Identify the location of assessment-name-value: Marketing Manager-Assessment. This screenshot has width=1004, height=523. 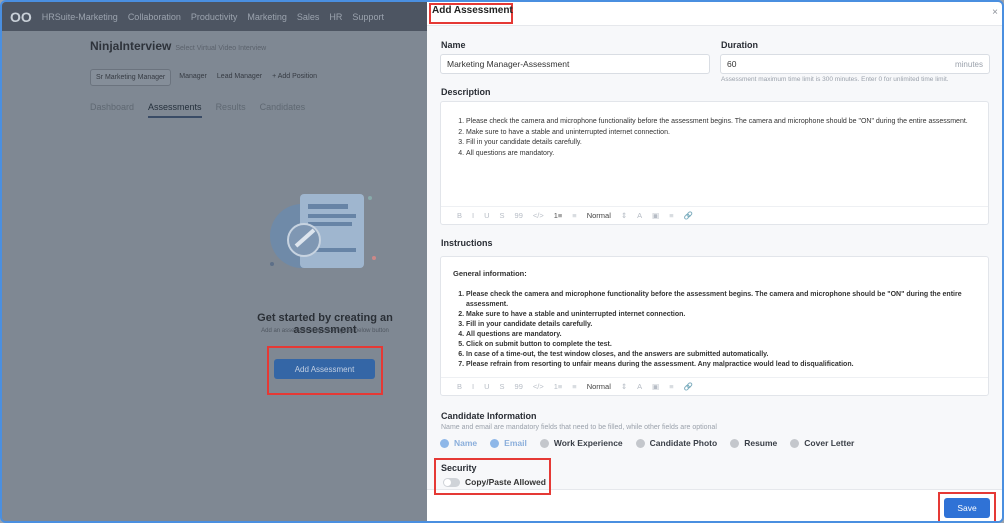
(508, 64).